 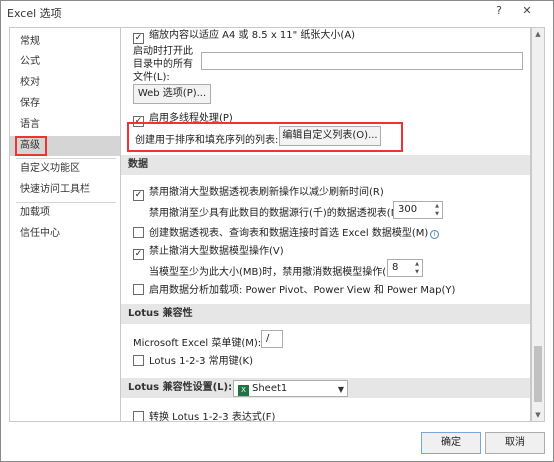 What do you see at coordinates (266, 192) in the screenshot?
I see `disable-undo-pivot-label: 禁用撤消大型数据透视表刷新操作以减少刷新时间(R)` at bounding box center [266, 192].